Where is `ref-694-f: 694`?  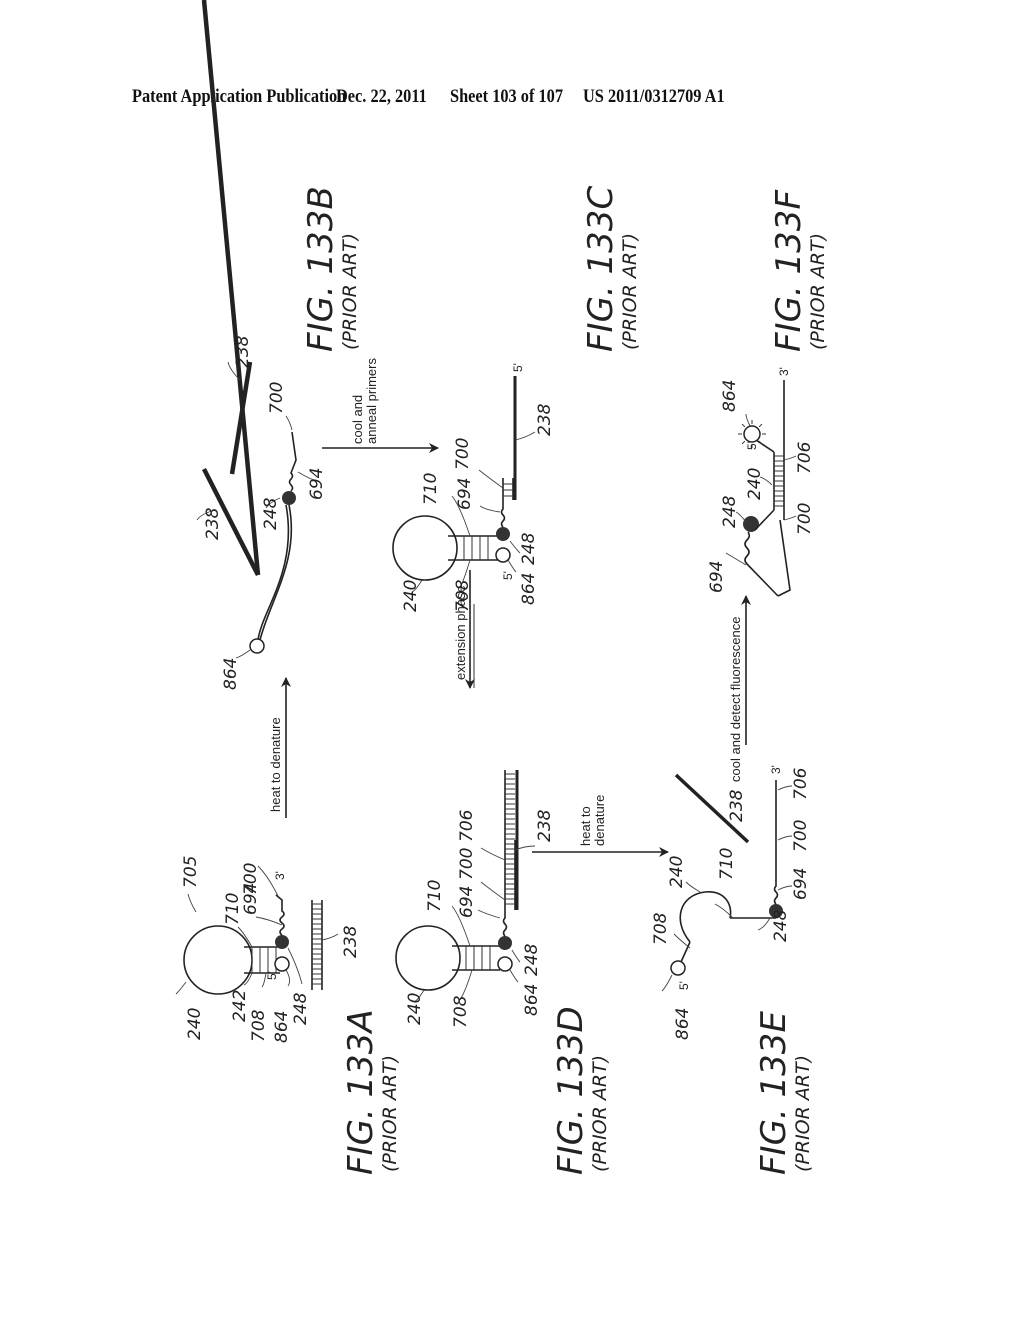 ref-694-f: 694 is located at coordinates (717, 577).